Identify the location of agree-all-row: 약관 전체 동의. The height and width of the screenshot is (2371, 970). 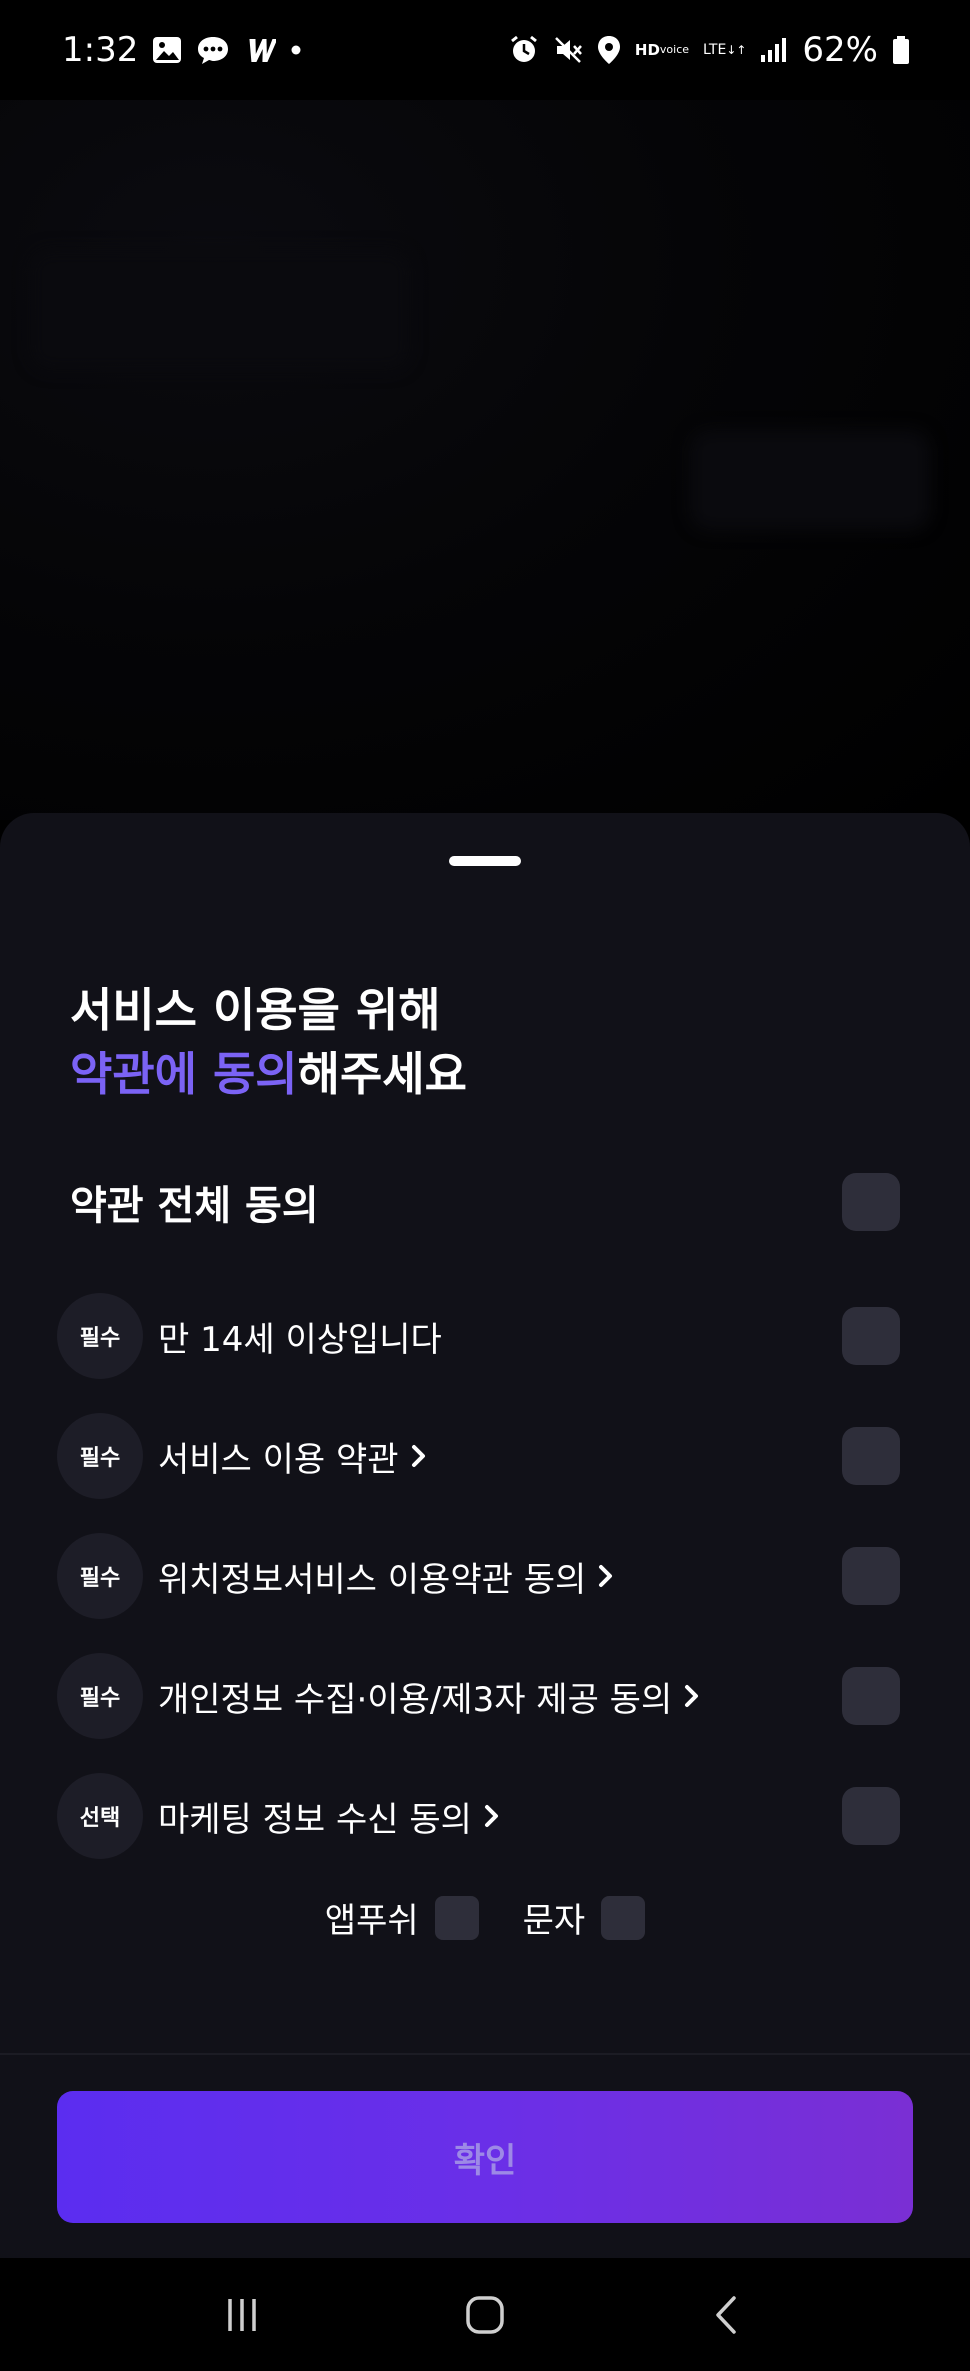
(485, 1202).